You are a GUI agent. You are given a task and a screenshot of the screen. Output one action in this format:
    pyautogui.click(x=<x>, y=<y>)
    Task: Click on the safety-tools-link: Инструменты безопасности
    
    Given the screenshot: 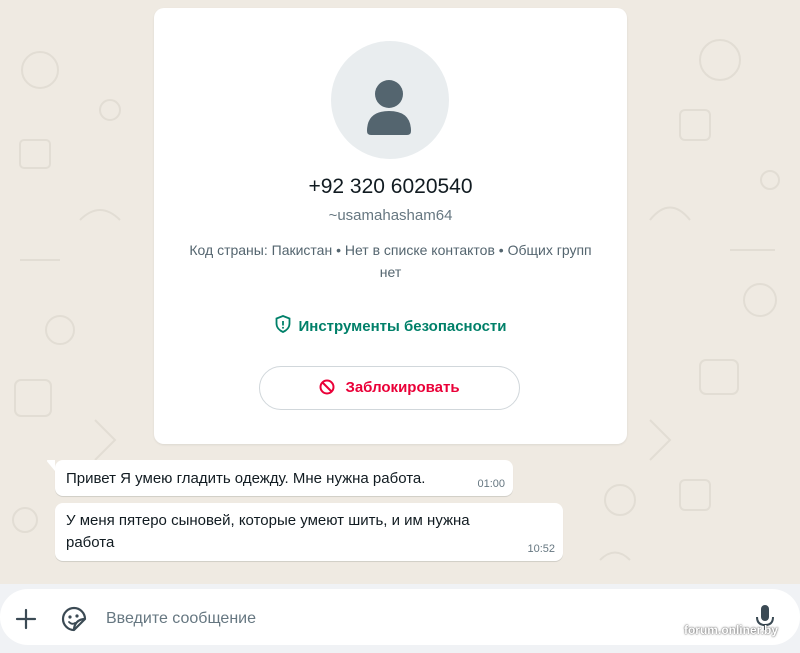 What is the action you would take?
    pyautogui.click(x=390, y=325)
    